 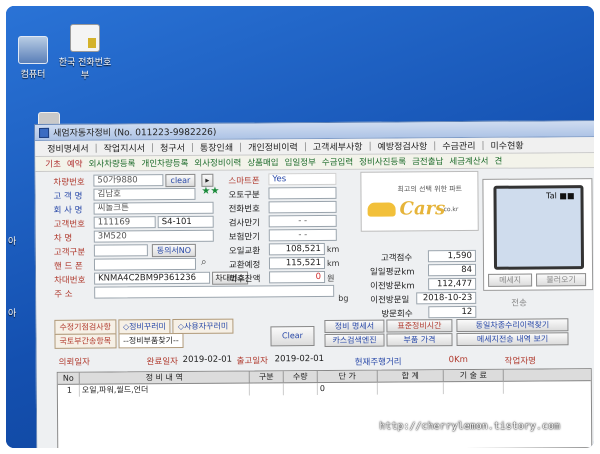 What do you see at coordinates (266, 377) in the screenshot?
I see `col-type: 구분` at bounding box center [266, 377].